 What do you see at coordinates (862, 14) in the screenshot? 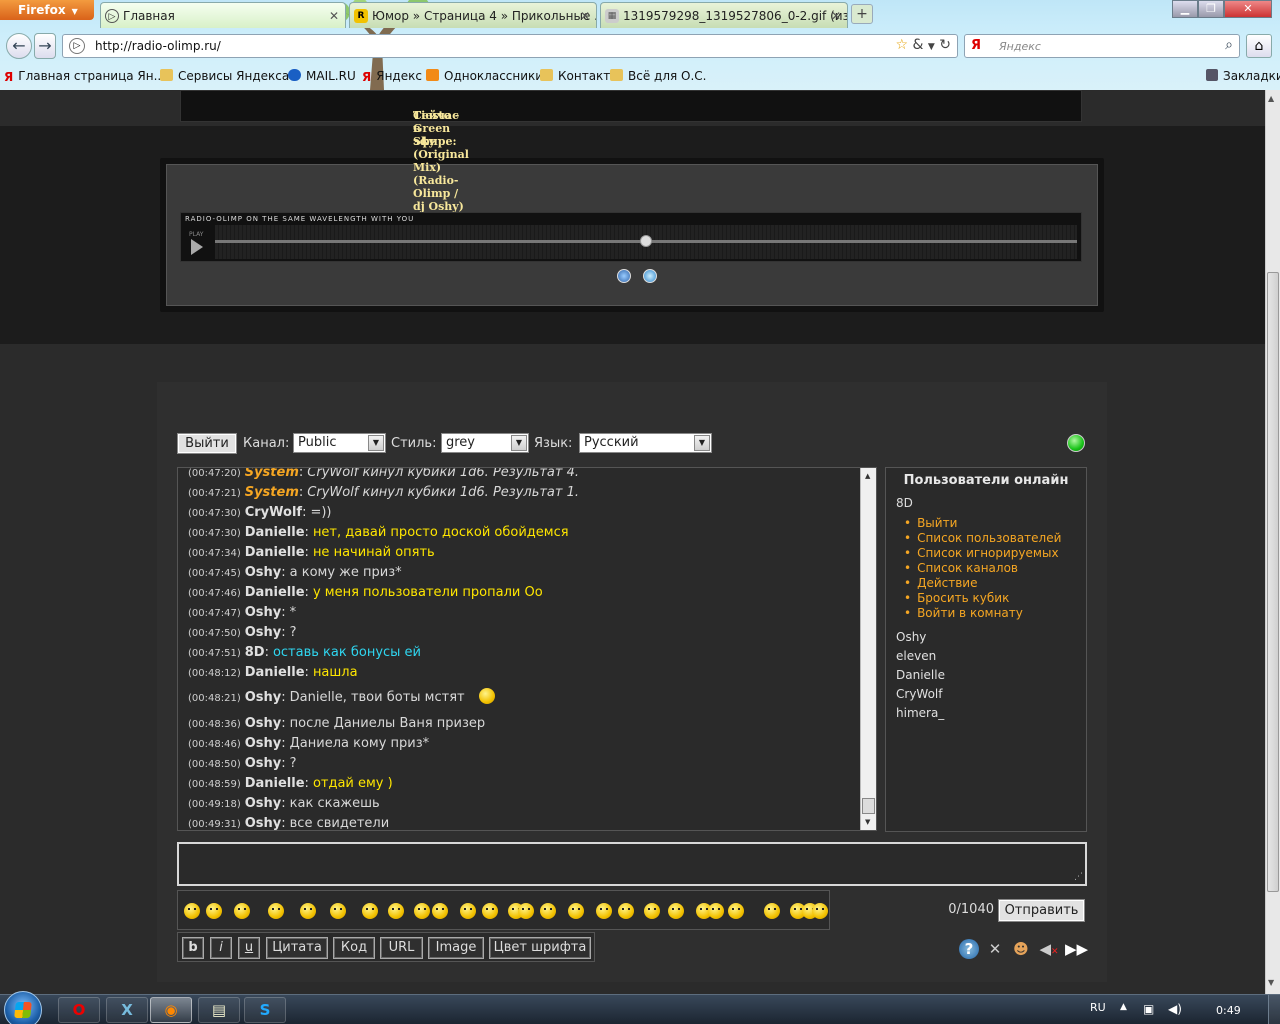
I see `new-tab-button: +` at bounding box center [862, 14].